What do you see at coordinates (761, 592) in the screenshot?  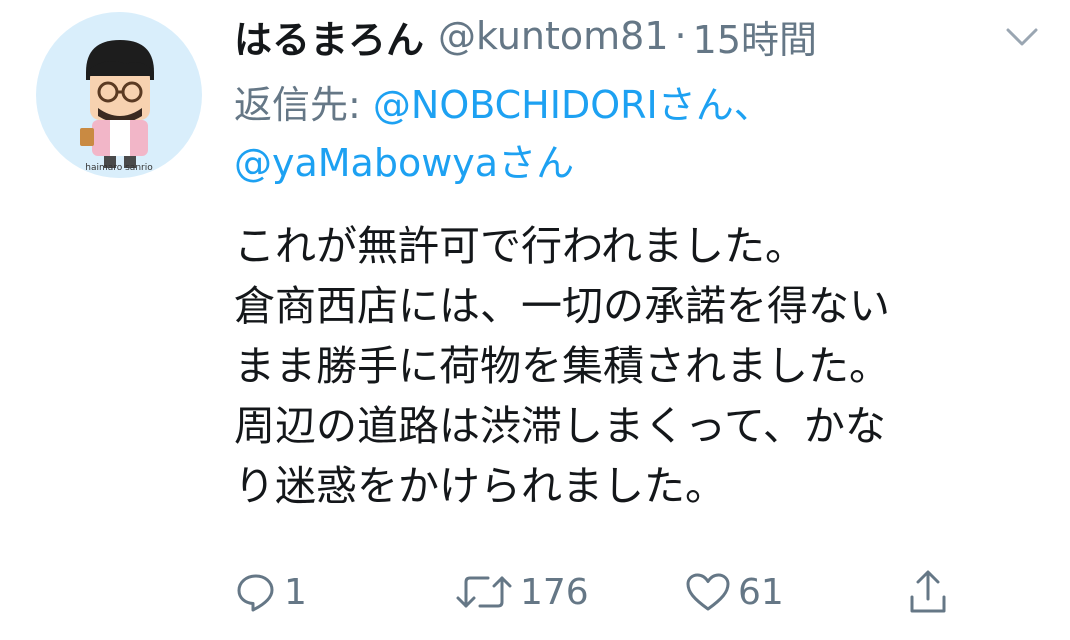 I see `like-count: 61` at bounding box center [761, 592].